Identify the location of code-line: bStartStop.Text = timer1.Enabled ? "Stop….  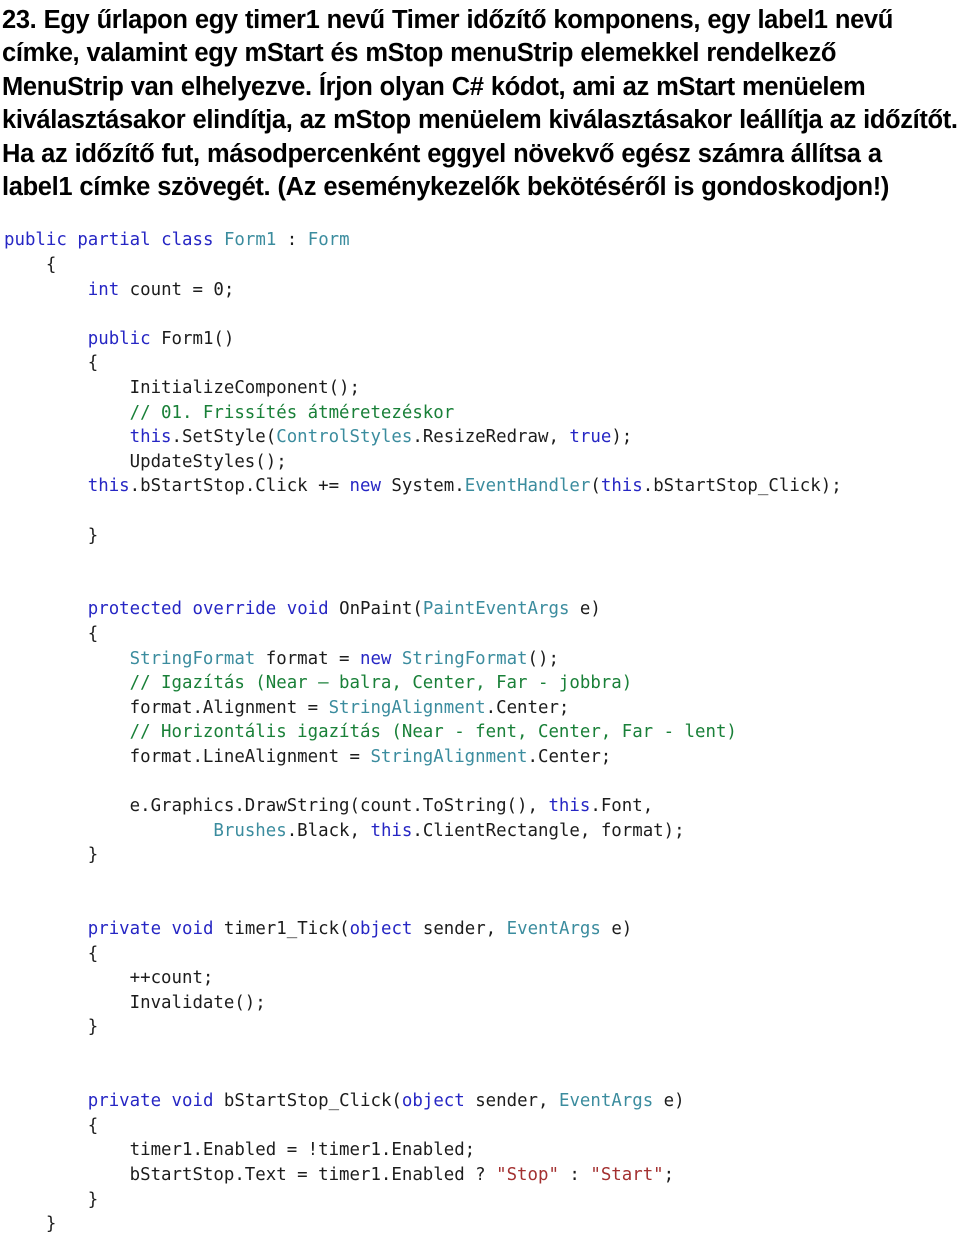
(482, 1175).